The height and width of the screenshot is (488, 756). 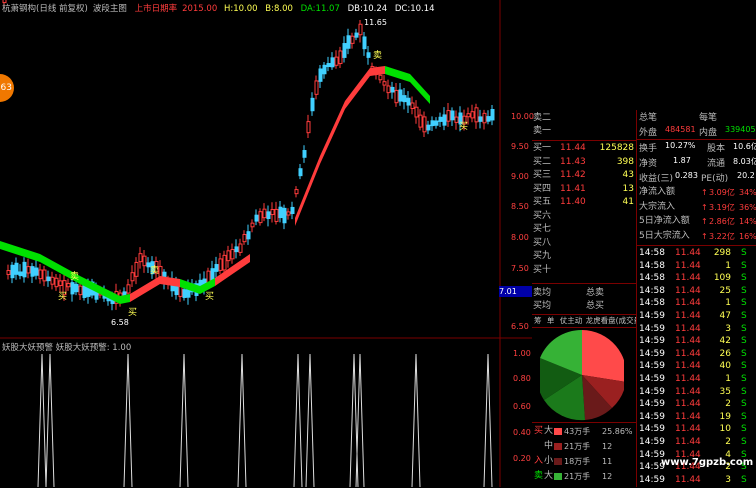 I want to click on da-label: DA:, so click(x=308, y=9).